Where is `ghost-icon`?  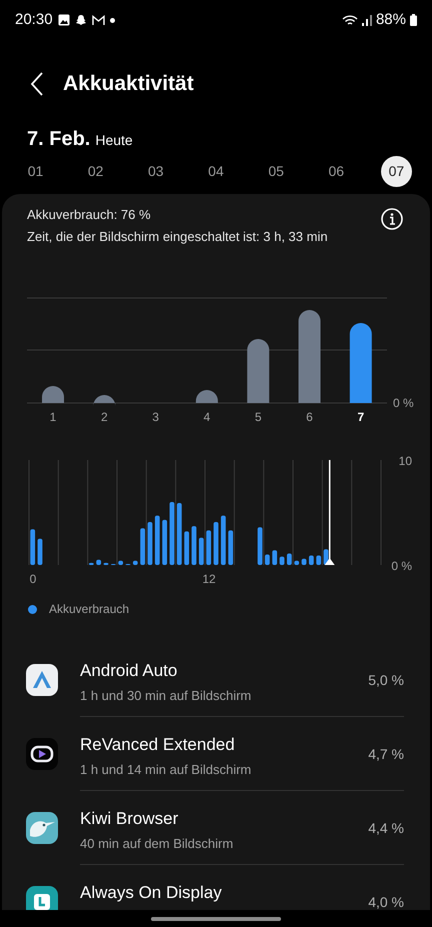
ghost-icon is located at coordinates (80, 20).